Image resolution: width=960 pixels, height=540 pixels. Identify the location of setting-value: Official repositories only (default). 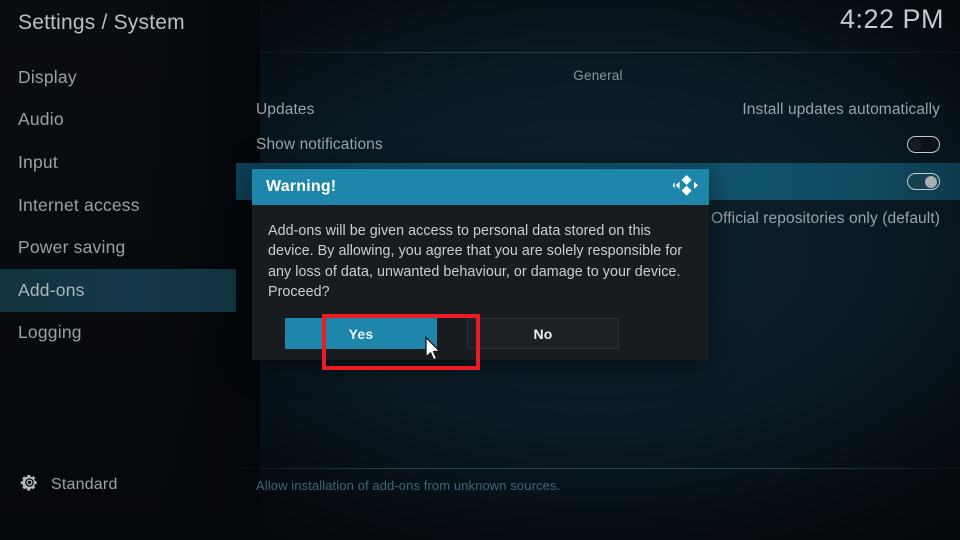
(825, 218).